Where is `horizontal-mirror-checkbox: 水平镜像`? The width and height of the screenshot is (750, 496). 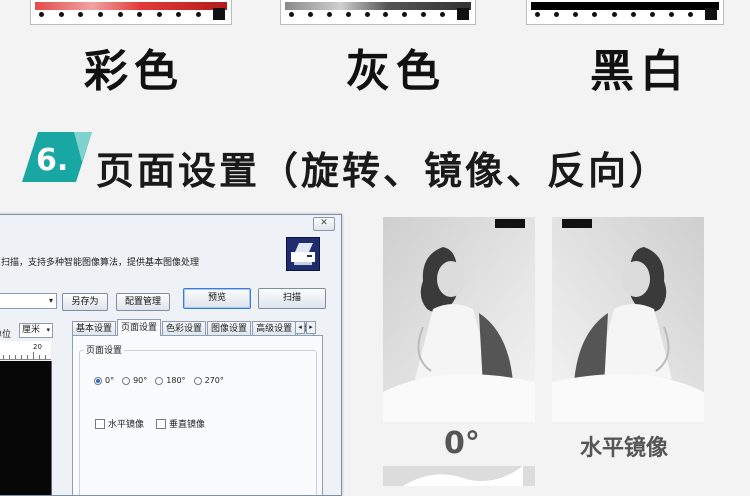
horizontal-mirror-checkbox: 水平镜像 is located at coordinates (119, 423).